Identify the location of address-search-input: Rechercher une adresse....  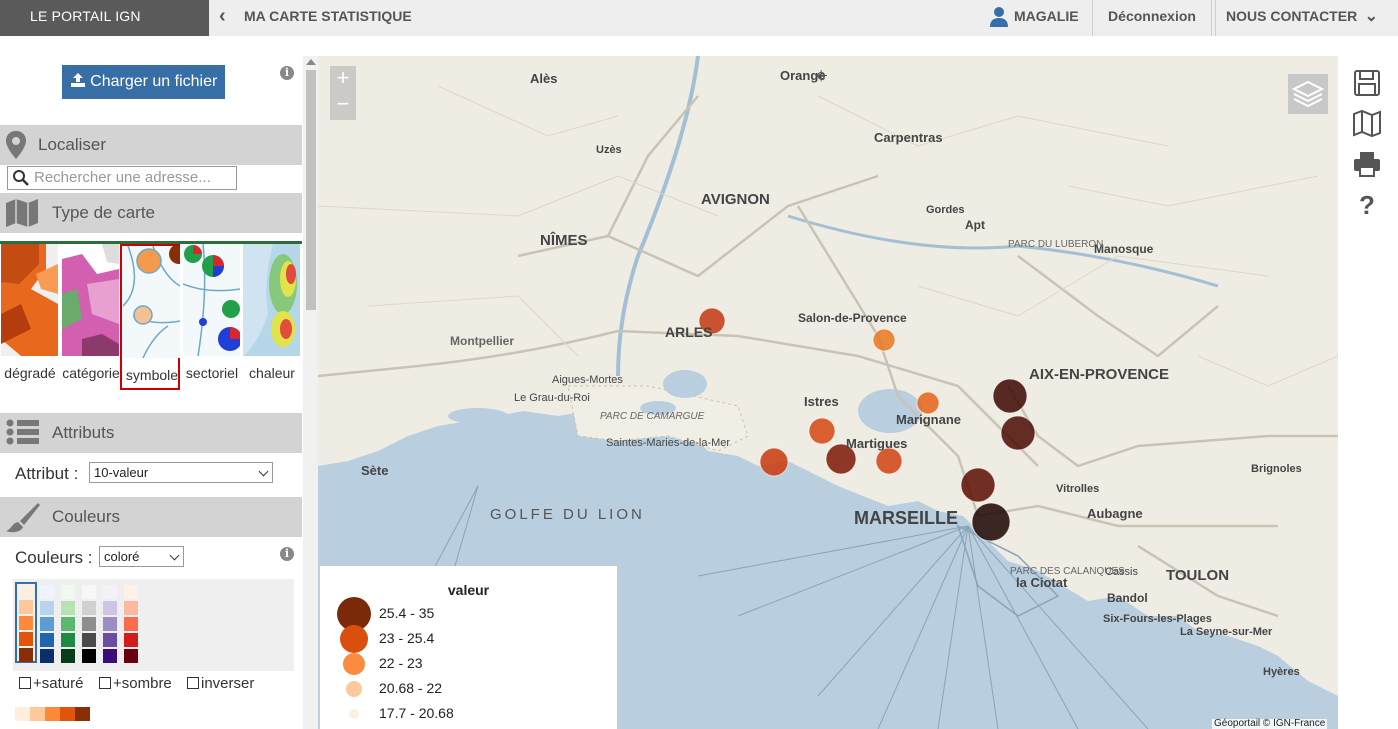
(122, 178).